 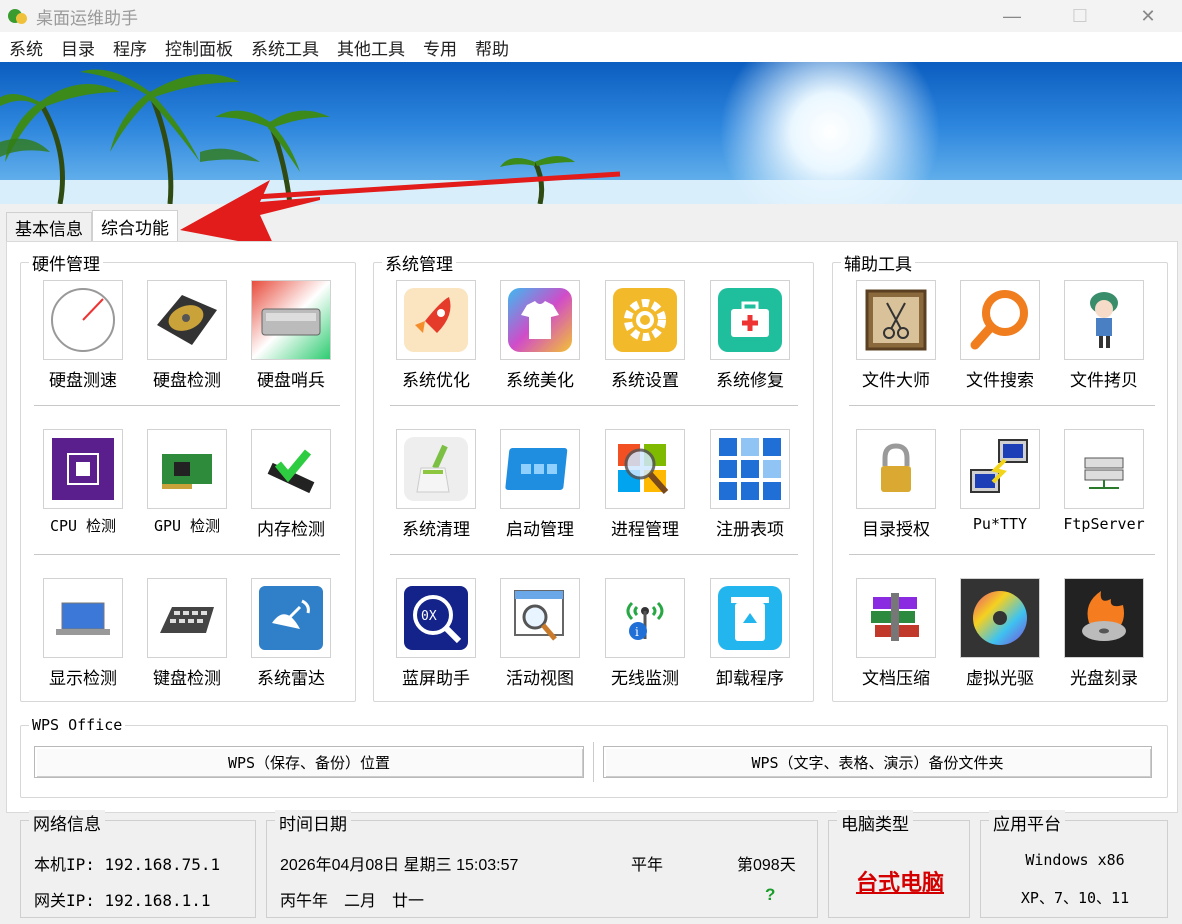 I want to click on tab-basic-info: 基本信息, so click(x=49, y=227).